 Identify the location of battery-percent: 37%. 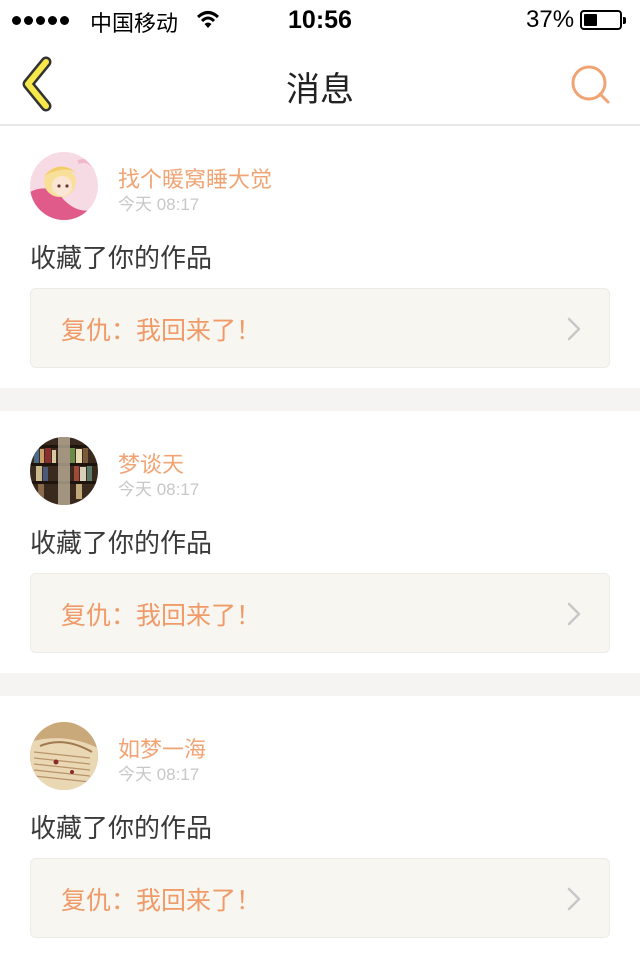
(550, 19).